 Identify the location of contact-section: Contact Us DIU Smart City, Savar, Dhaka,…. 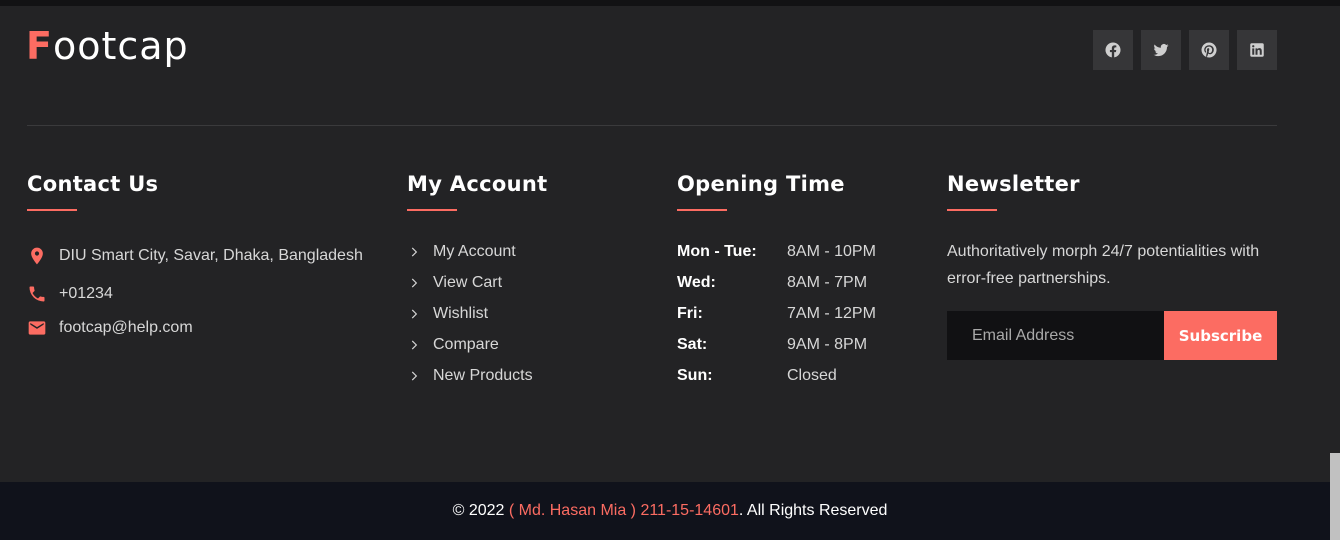
(195, 254).